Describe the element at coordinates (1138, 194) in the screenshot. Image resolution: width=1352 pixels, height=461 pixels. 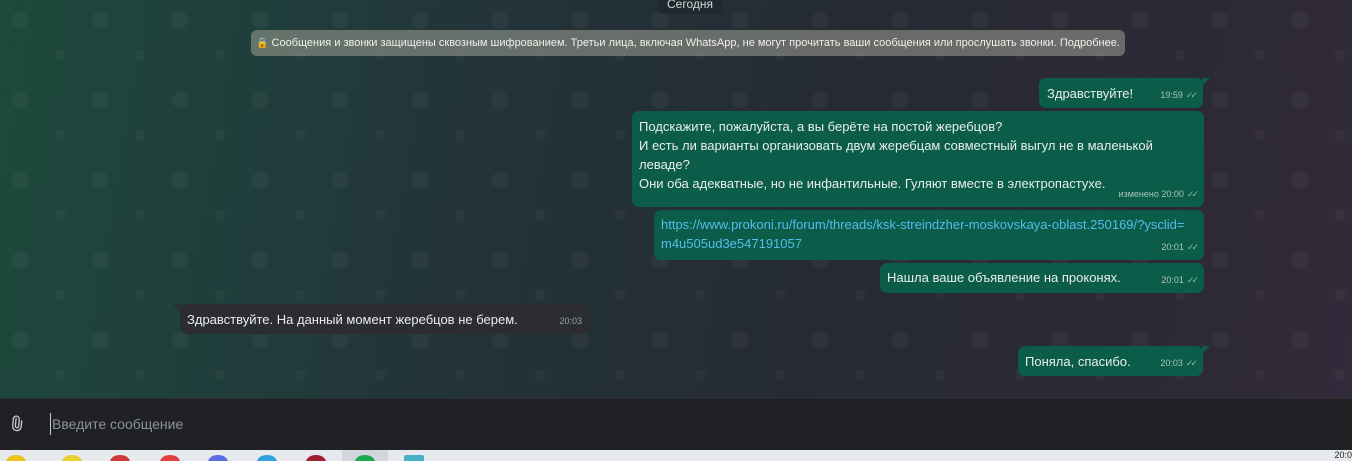
I see `message-edited-label: изменено` at that location.